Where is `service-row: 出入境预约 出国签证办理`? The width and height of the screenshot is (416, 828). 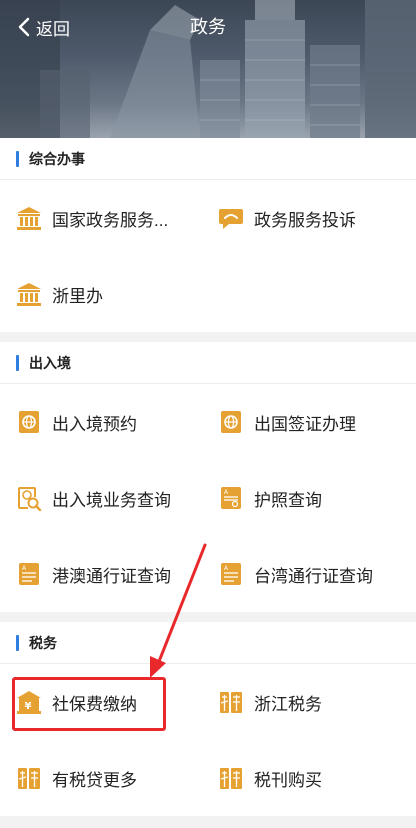
service-row: 出入境预约 出国签证办理 is located at coordinates (208, 422).